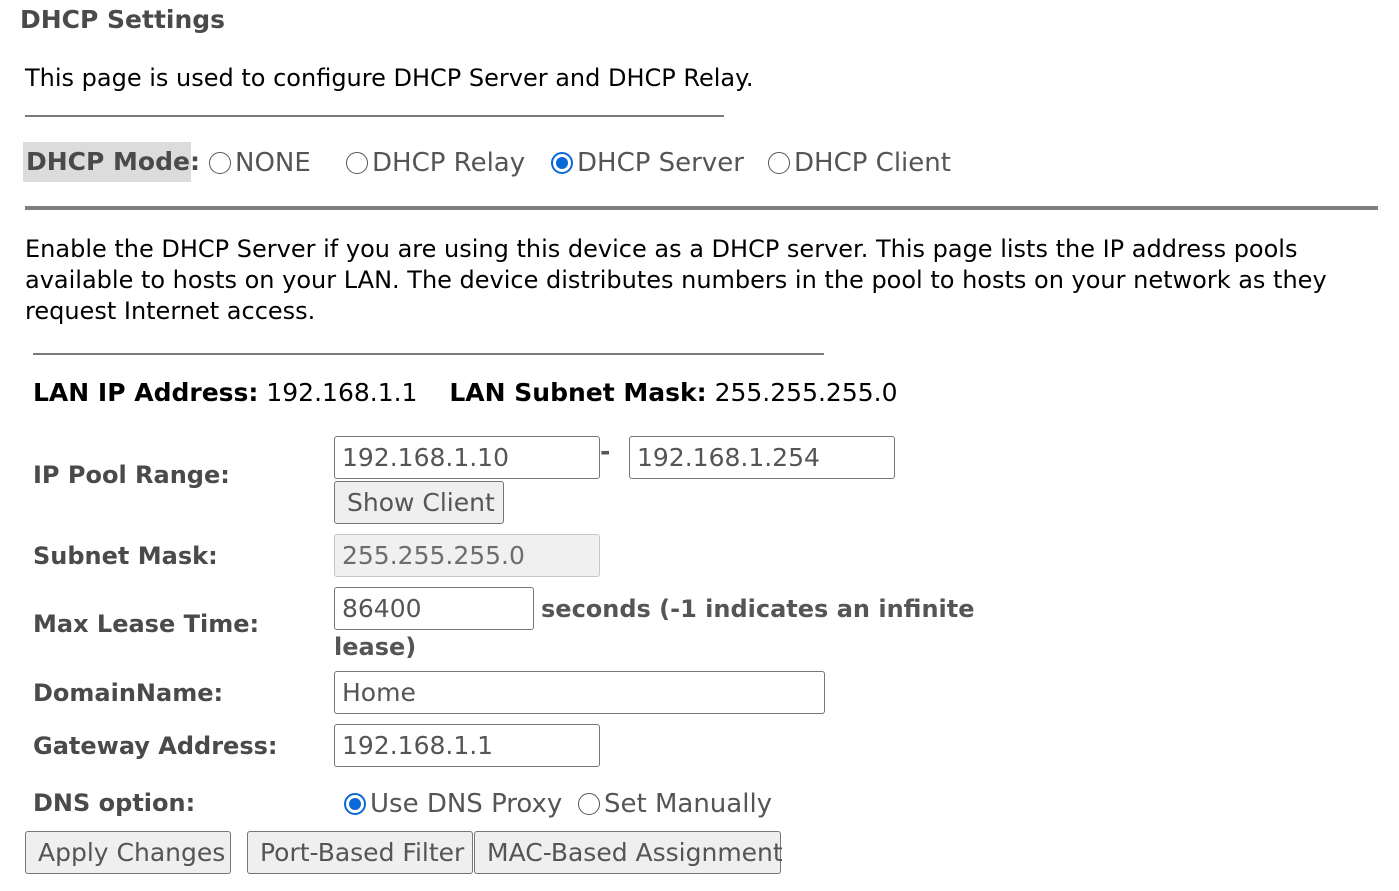 The image size is (1399, 891). What do you see at coordinates (355, 804) in the screenshot?
I see `radio-dns-proxy-selected-icon` at bounding box center [355, 804].